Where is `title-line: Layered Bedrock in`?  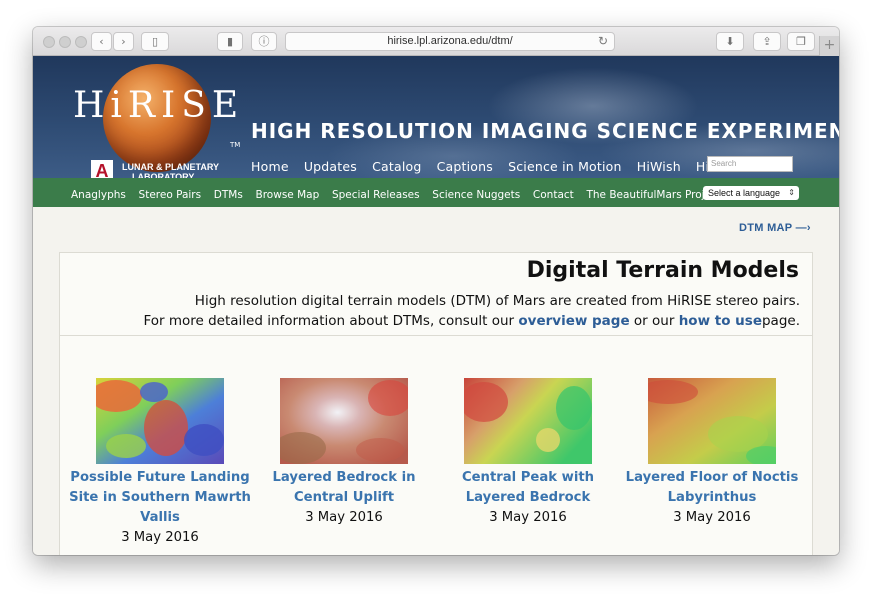 title-line: Layered Bedrock in is located at coordinates (344, 477).